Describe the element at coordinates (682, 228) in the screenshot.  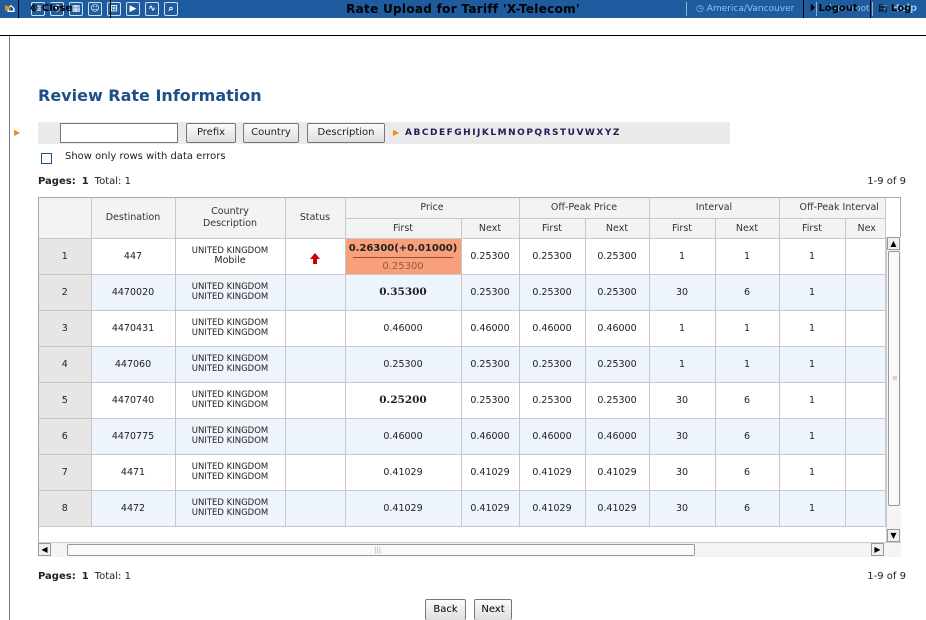
I see `interval-first-header: First` at that location.